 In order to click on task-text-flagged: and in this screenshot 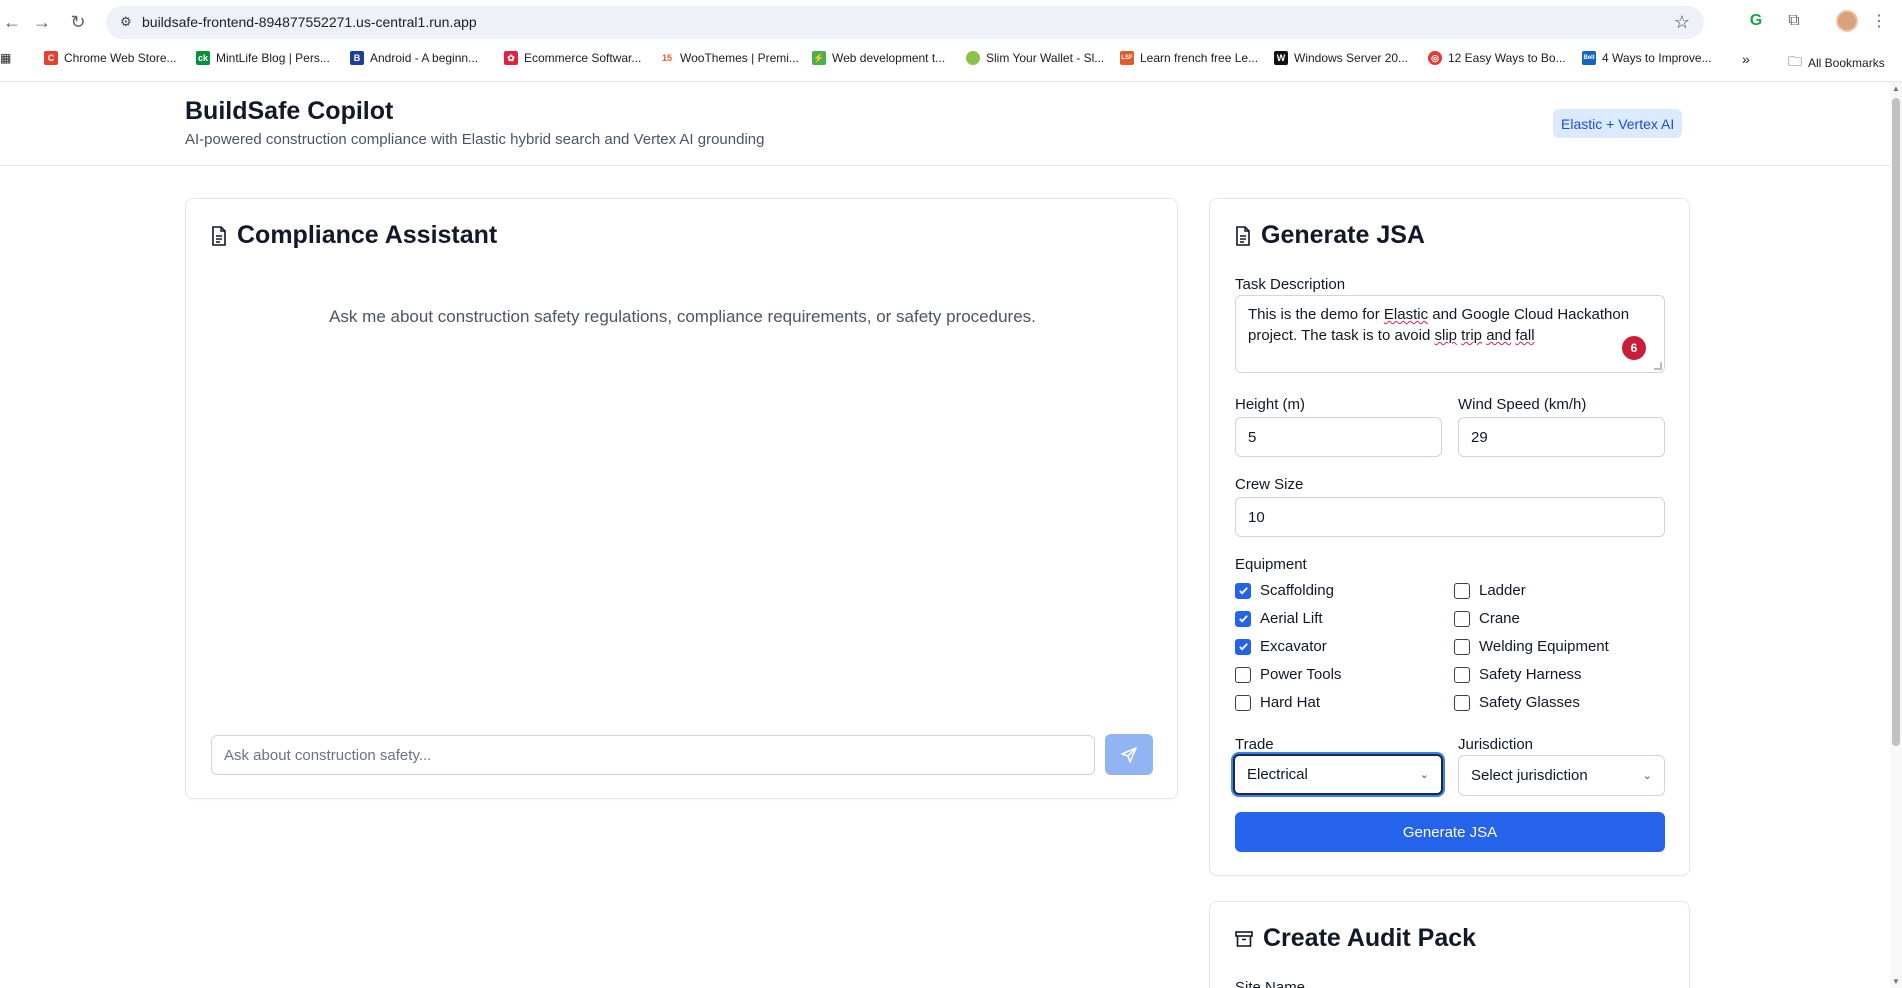, I will do `click(1499, 335)`.